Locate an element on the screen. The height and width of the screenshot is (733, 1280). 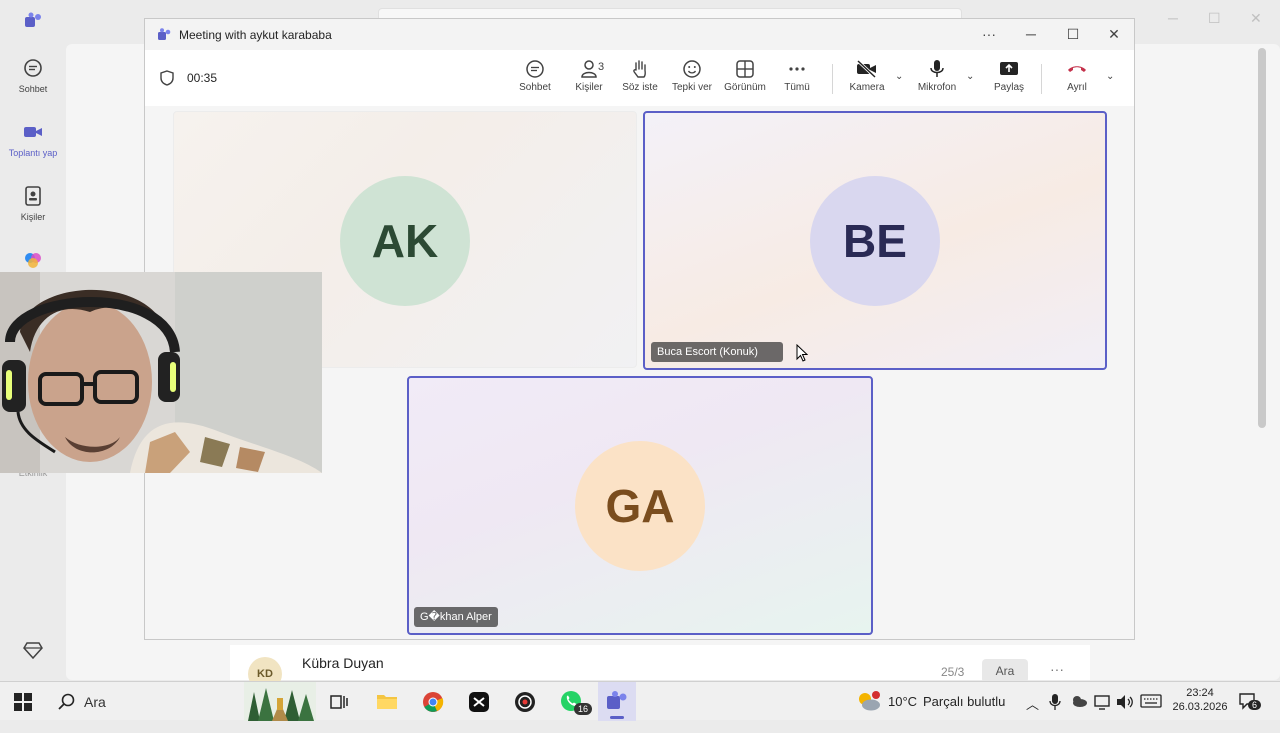
tray-volume-icon is located at coordinates (1125, 713).